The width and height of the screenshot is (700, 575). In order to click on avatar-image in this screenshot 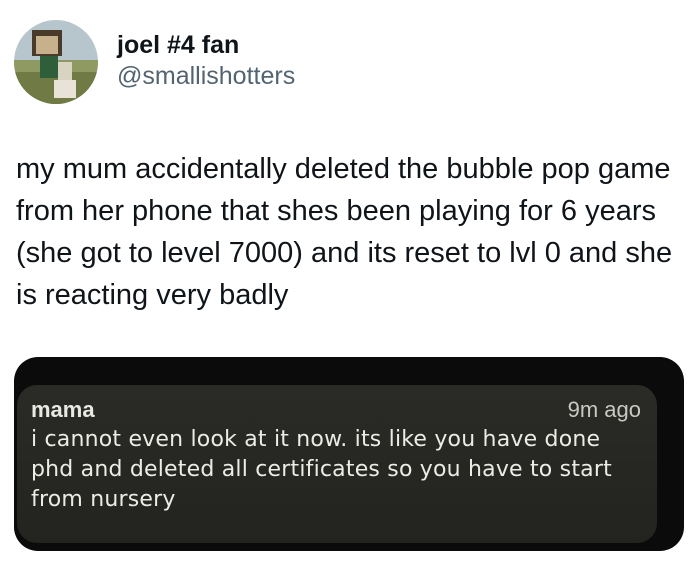, I will do `click(56, 62)`.